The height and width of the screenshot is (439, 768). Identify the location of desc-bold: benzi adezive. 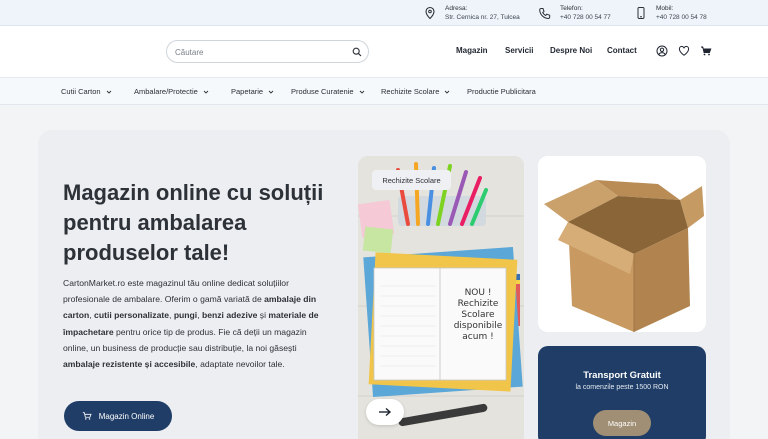
(229, 315).